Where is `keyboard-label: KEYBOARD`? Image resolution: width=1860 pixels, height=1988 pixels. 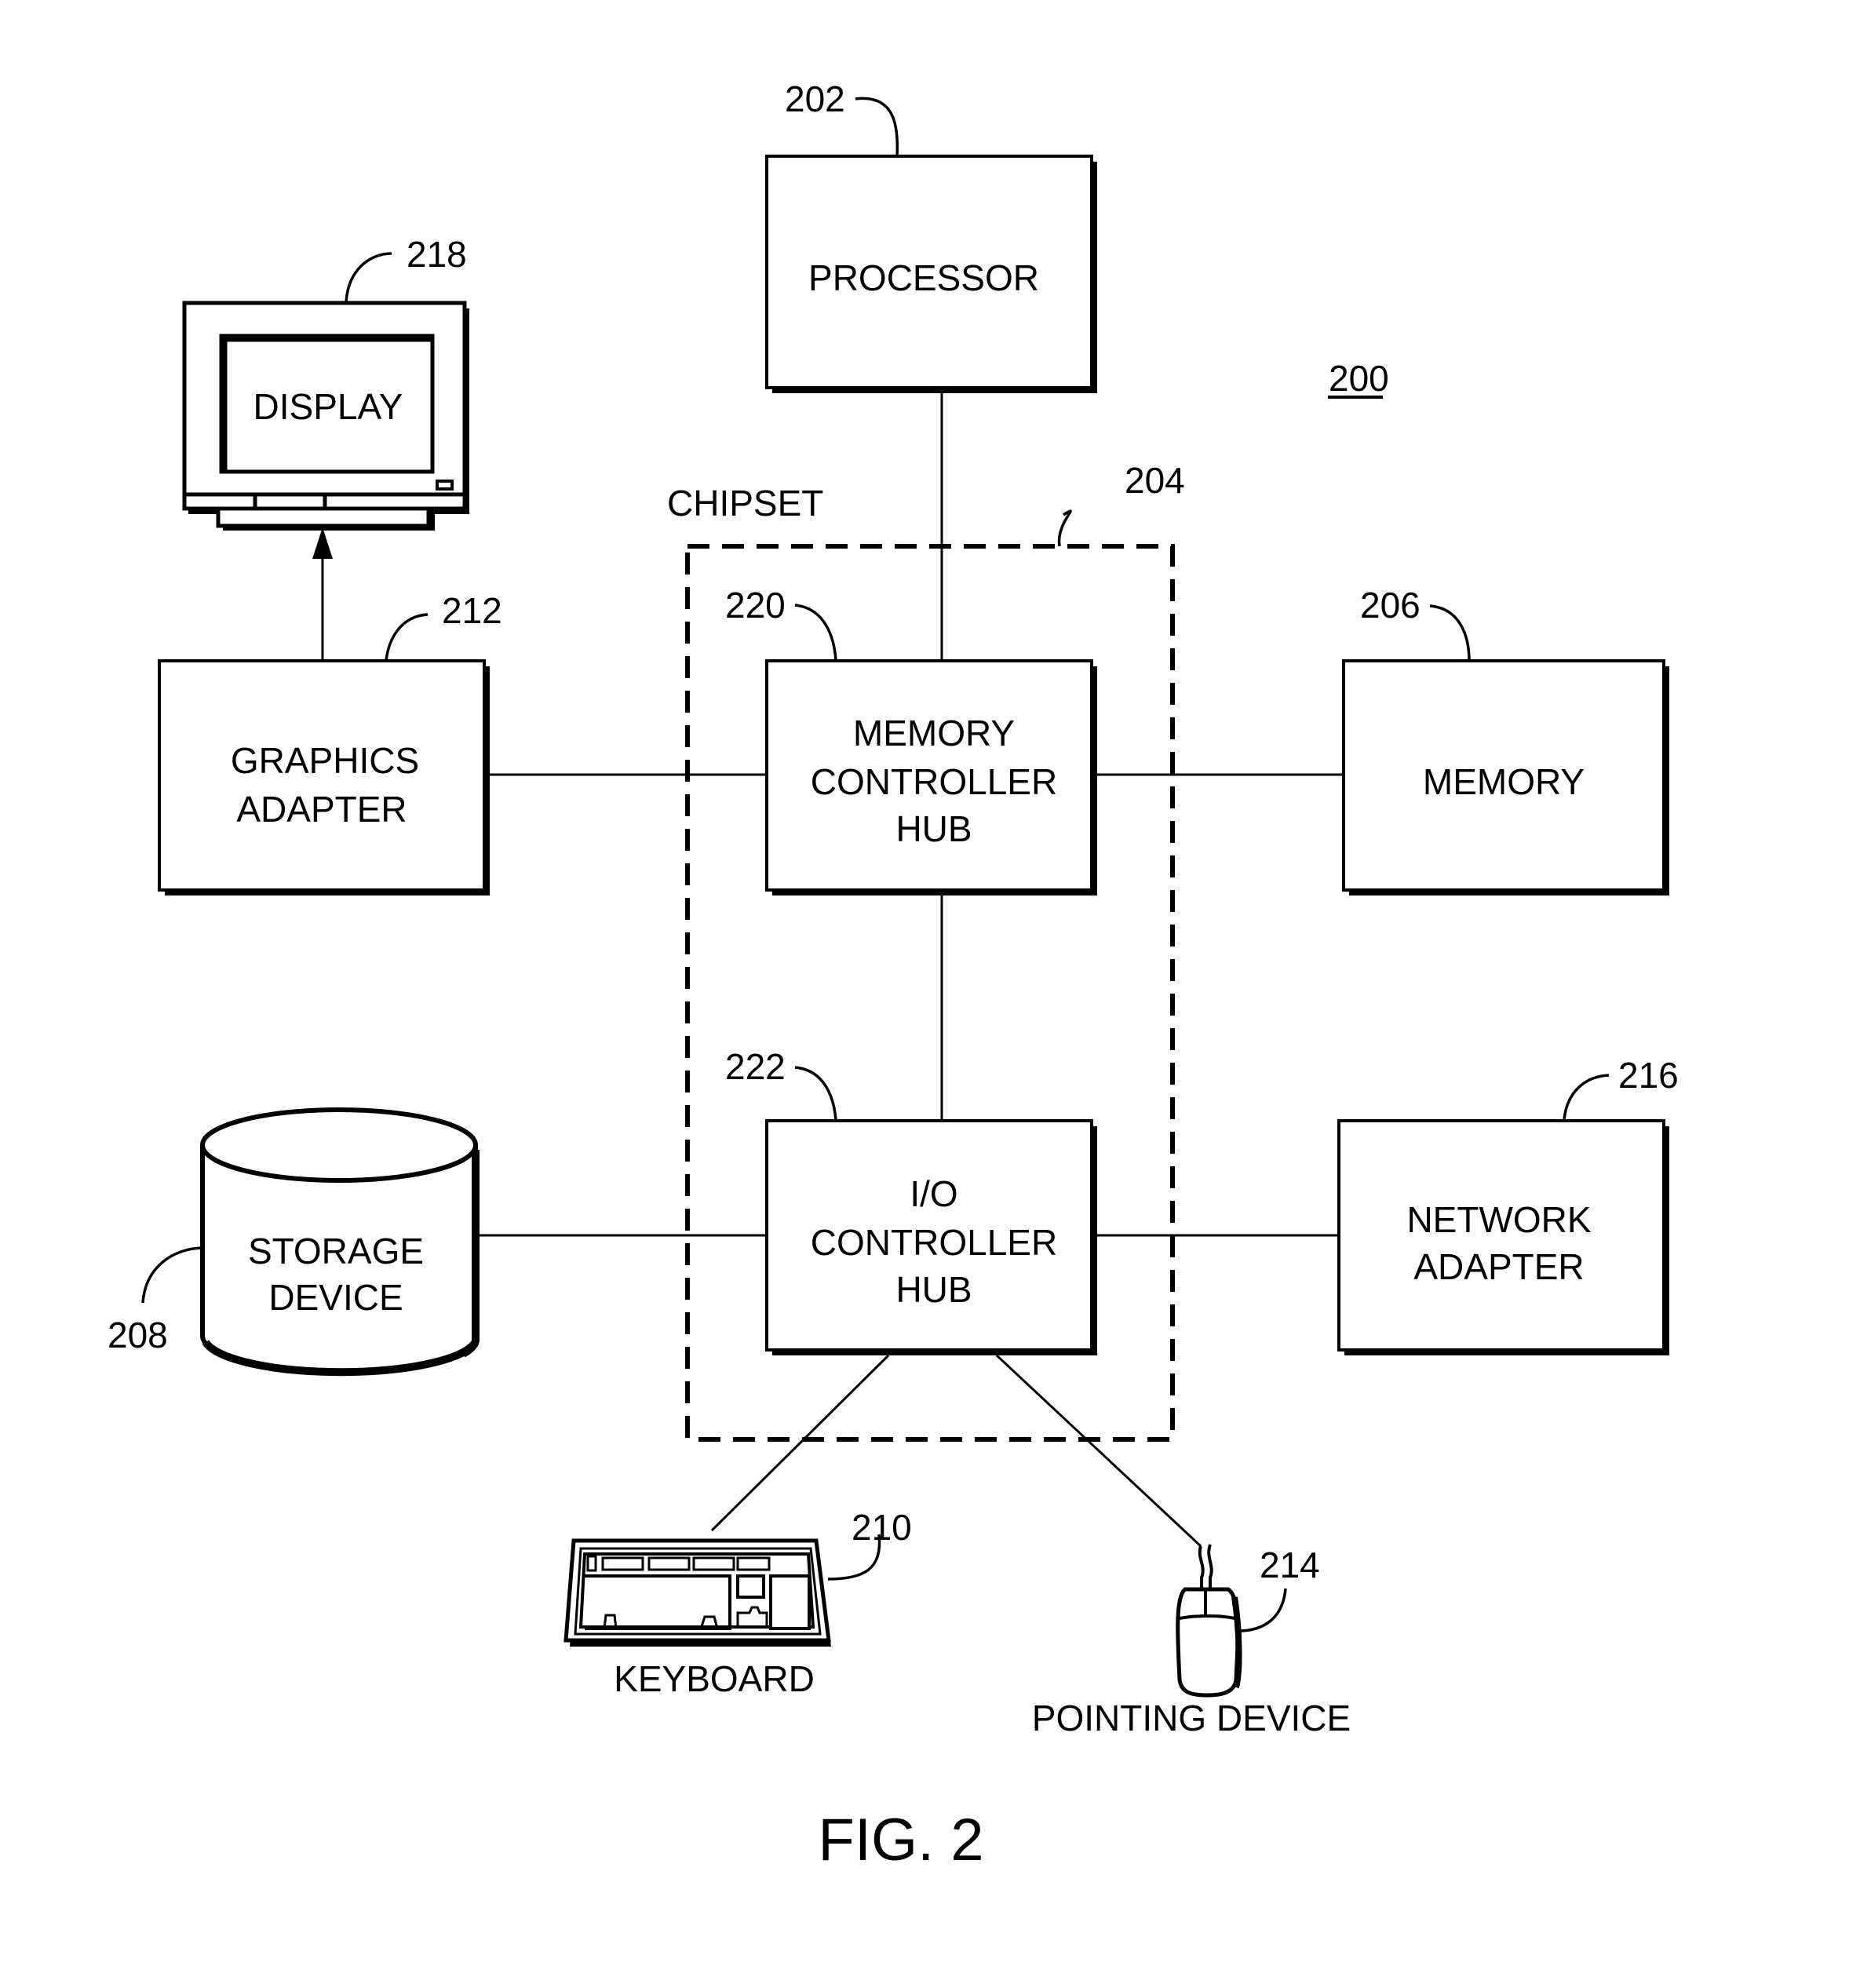 keyboard-label: KEYBOARD is located at coordinates (714, 1678).